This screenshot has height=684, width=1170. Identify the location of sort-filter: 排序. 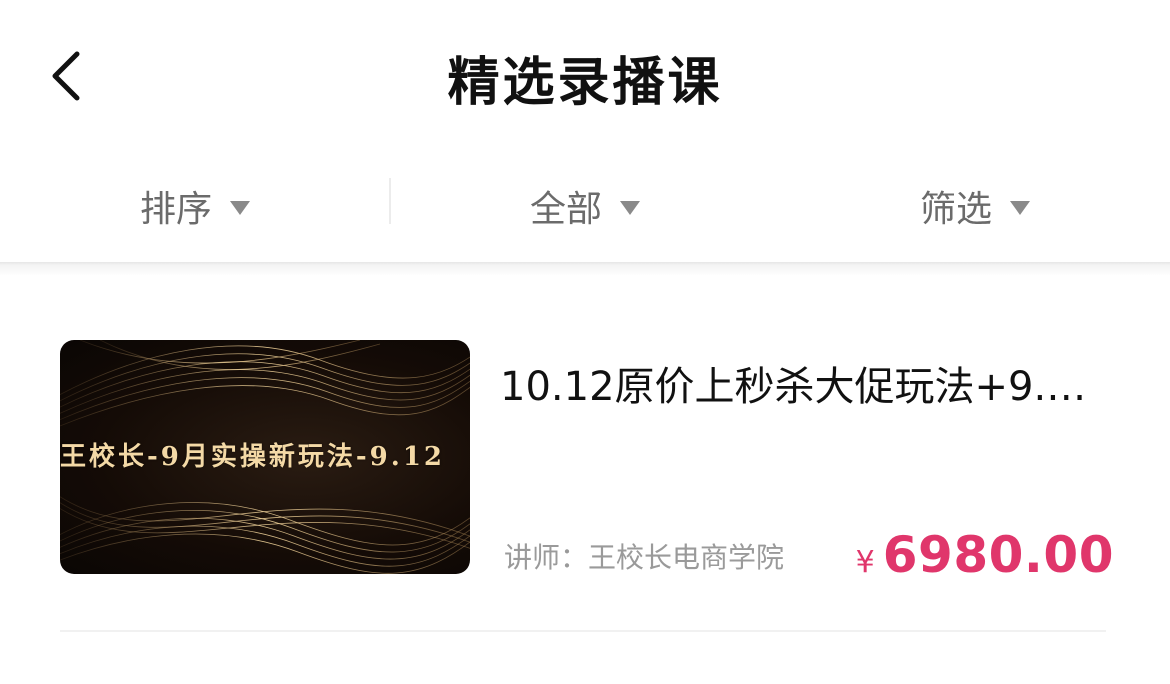
(195, 206).